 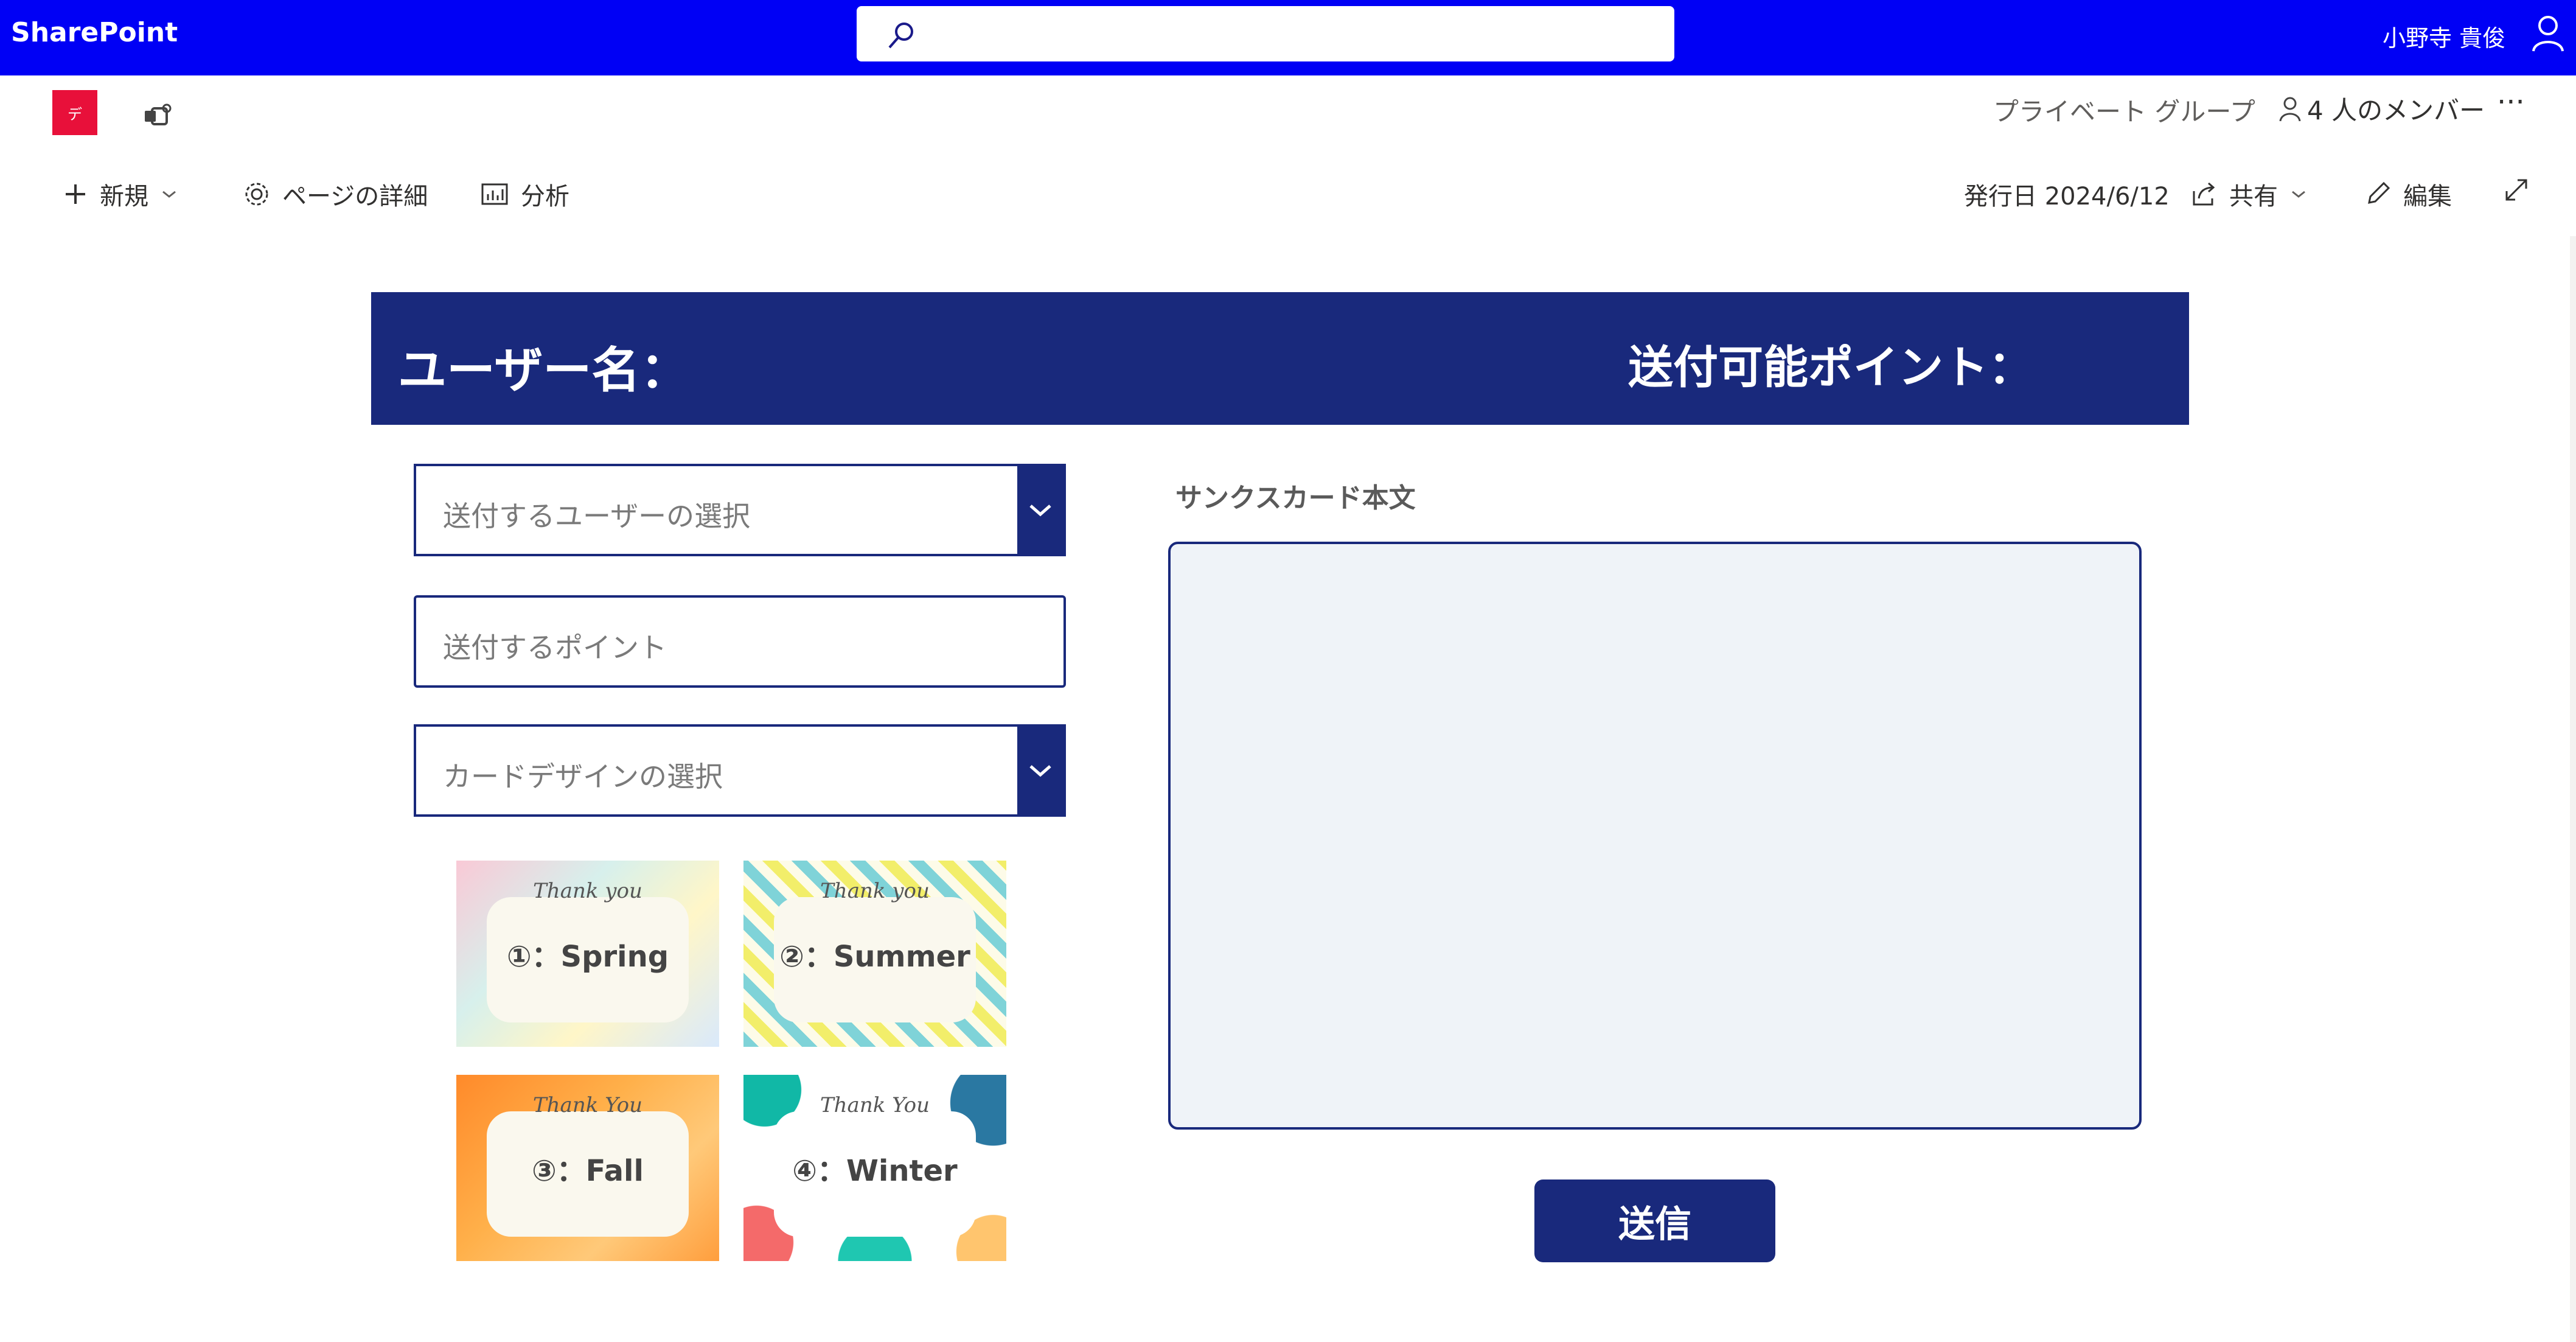 I want to click on members-label: 4 人のメンバー, so click(x=2396, y=110).